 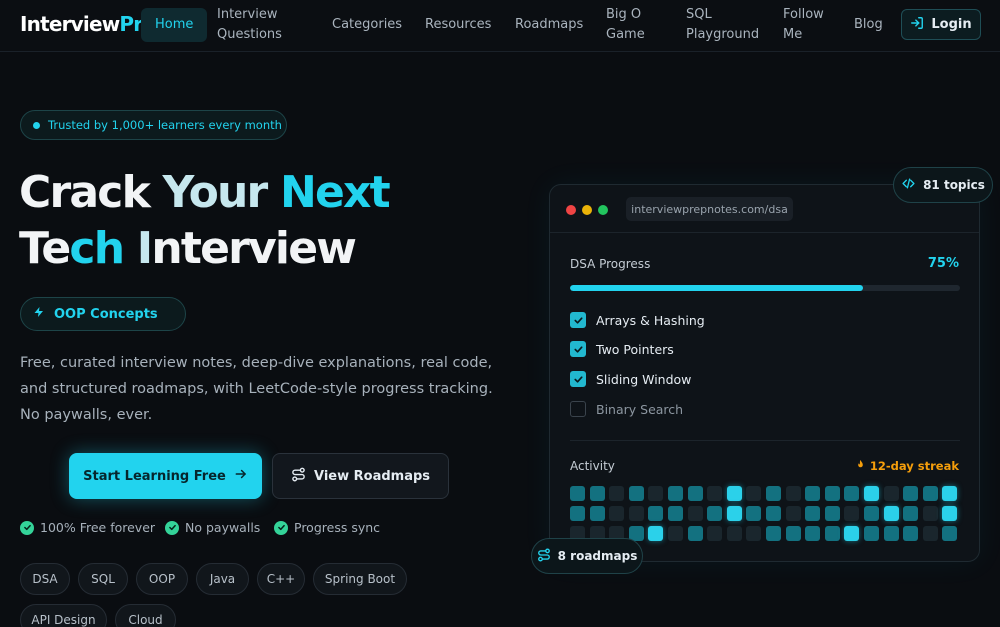 I want to click on view-roadmaps-label: View Roadmaps, so click(x=372, y=476).